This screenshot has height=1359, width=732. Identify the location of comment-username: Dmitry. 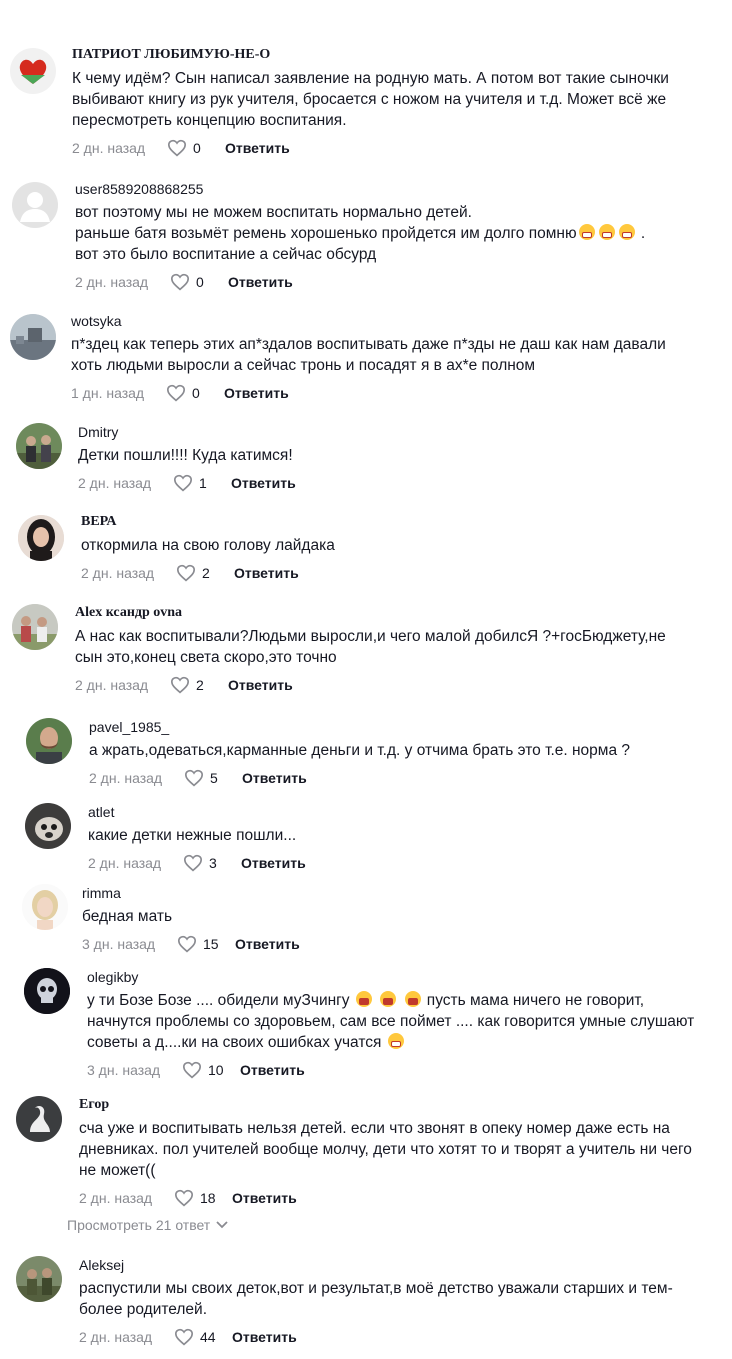
(395, 432).